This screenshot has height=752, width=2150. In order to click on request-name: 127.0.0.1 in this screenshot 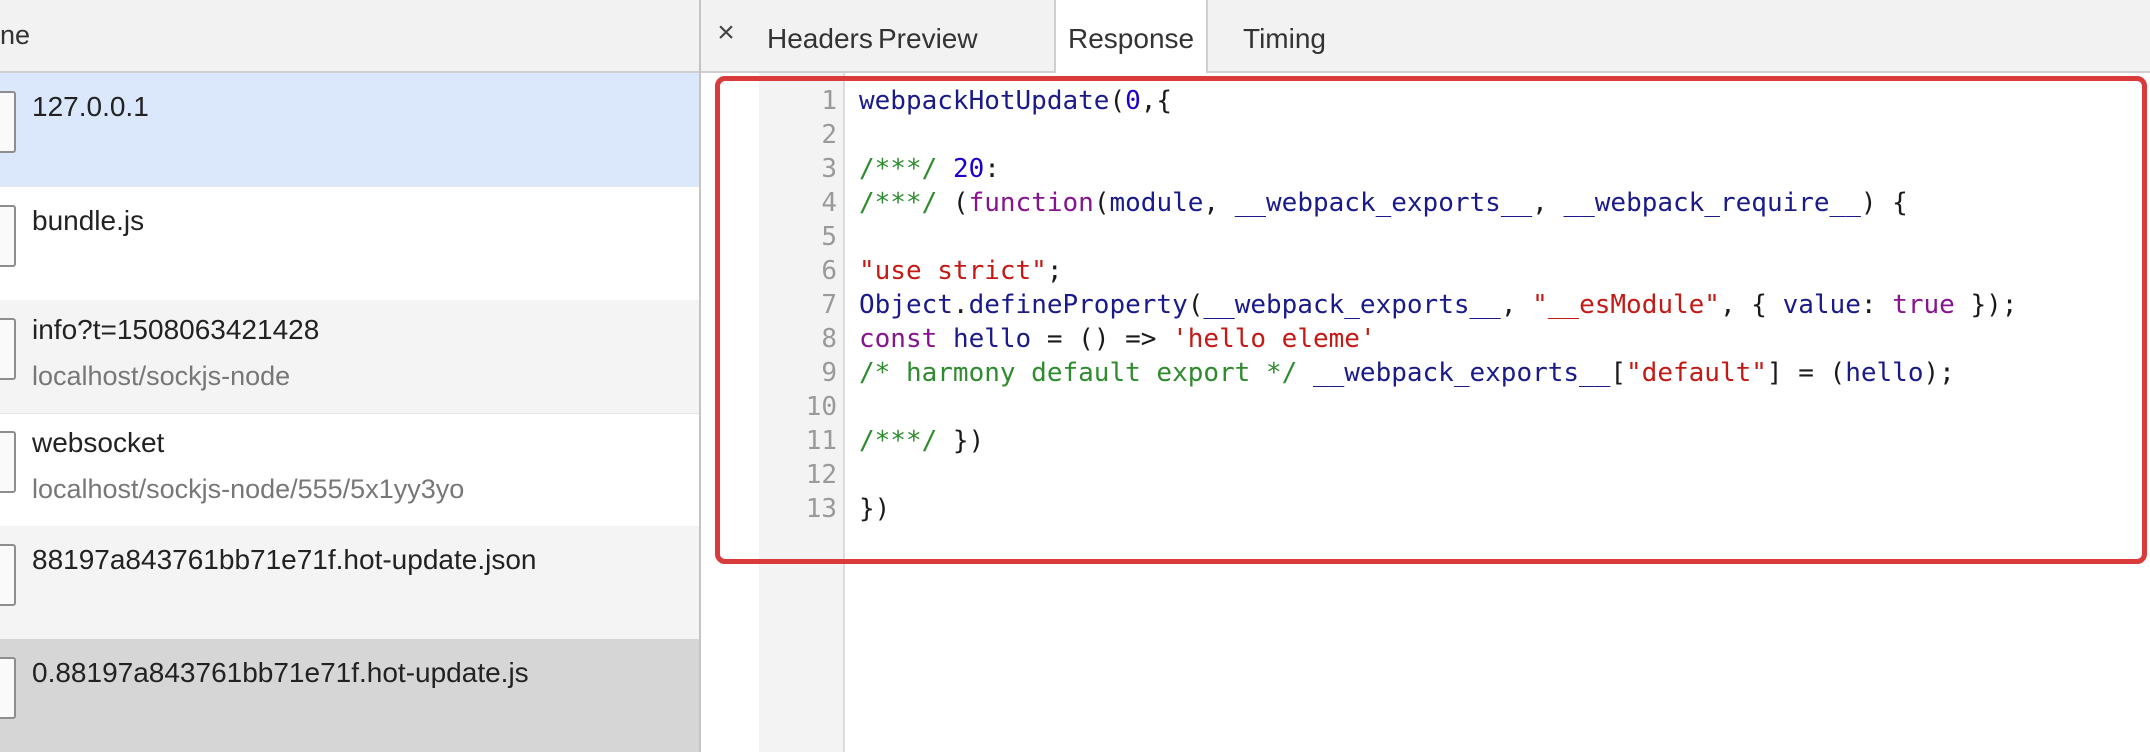, I will do `click(90, 106)`.